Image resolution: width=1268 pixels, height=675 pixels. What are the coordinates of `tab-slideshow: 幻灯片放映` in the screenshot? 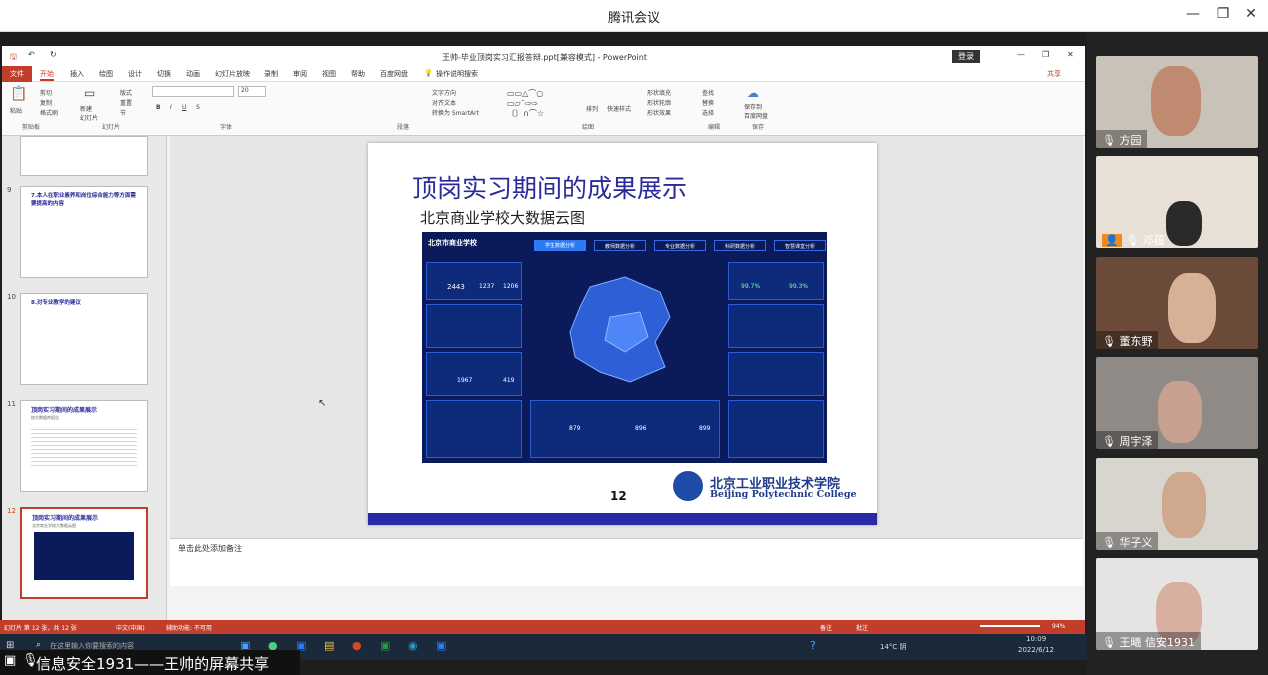 It's located at (232, 74).